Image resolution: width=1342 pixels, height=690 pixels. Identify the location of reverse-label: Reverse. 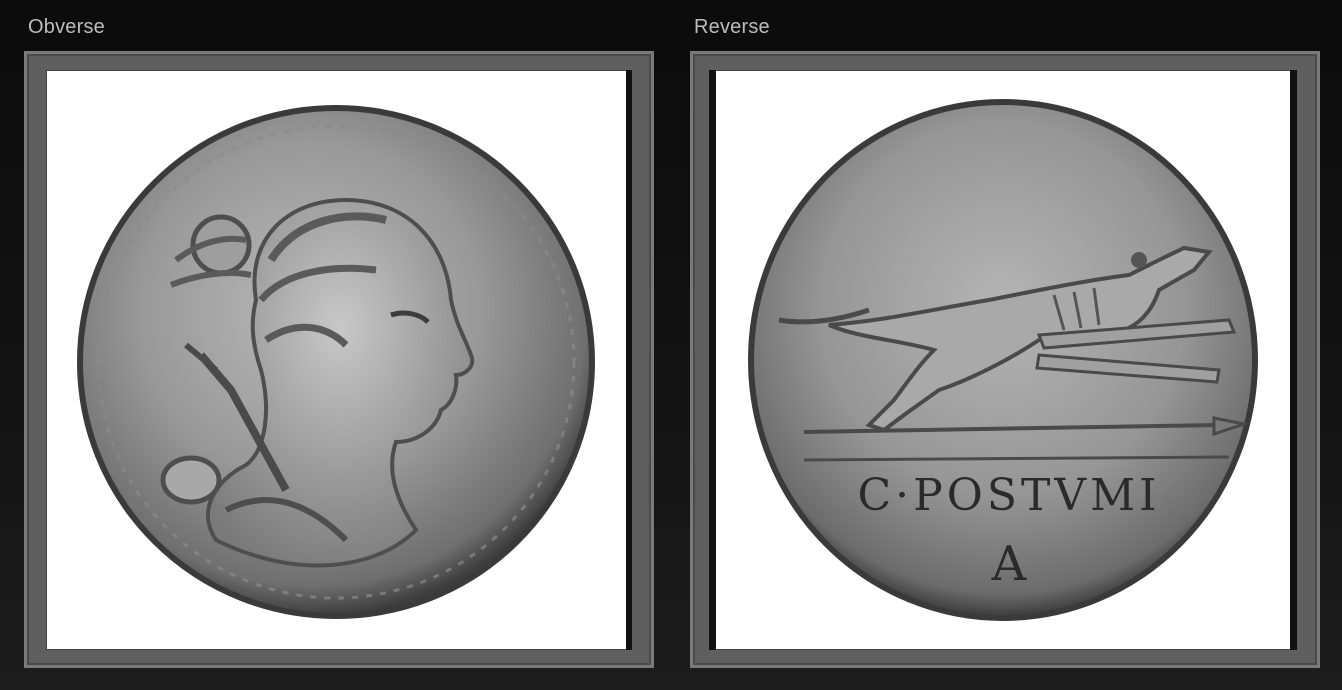
(732, 27).